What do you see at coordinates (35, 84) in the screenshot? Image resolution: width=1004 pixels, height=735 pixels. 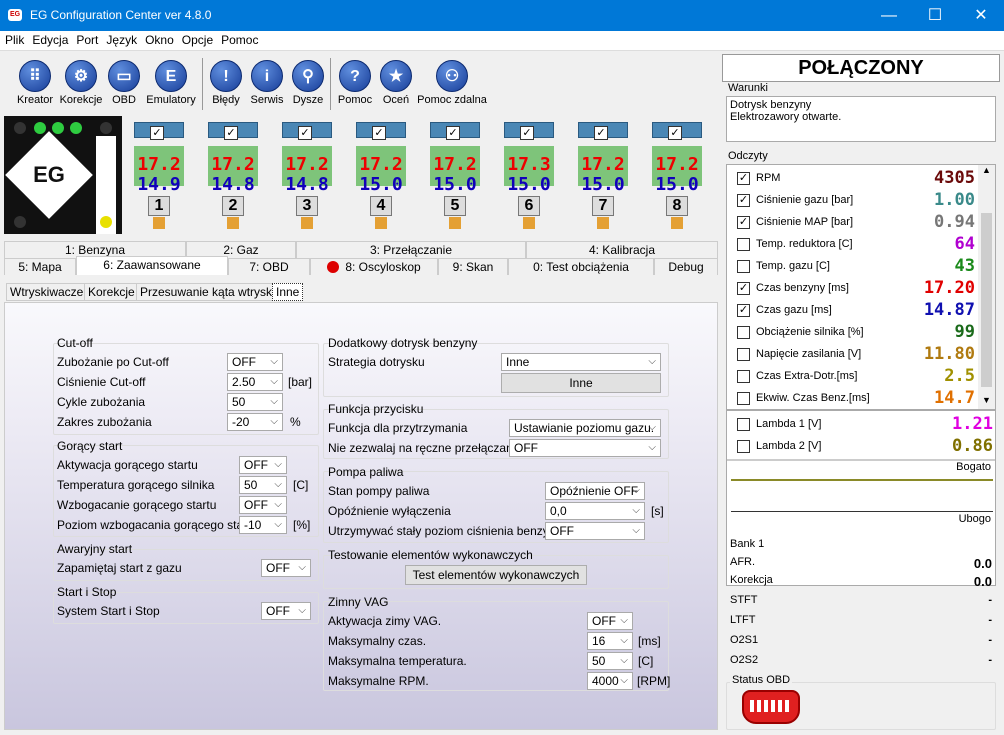 I see `kreator-button: ⠿ Kreator` at bounding box center [35, 84].